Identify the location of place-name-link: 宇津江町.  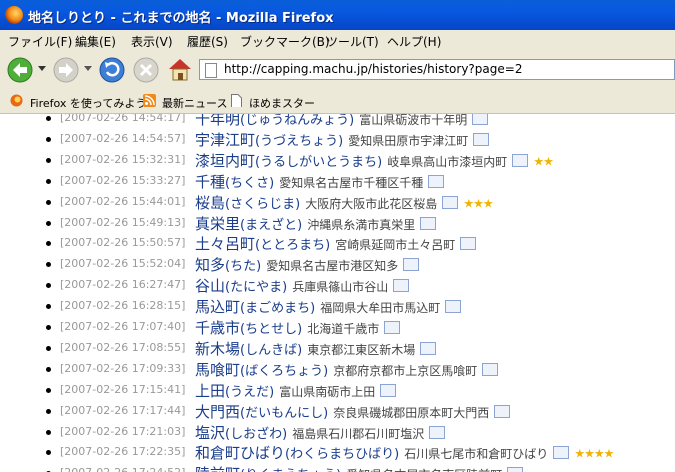
(225, 140).